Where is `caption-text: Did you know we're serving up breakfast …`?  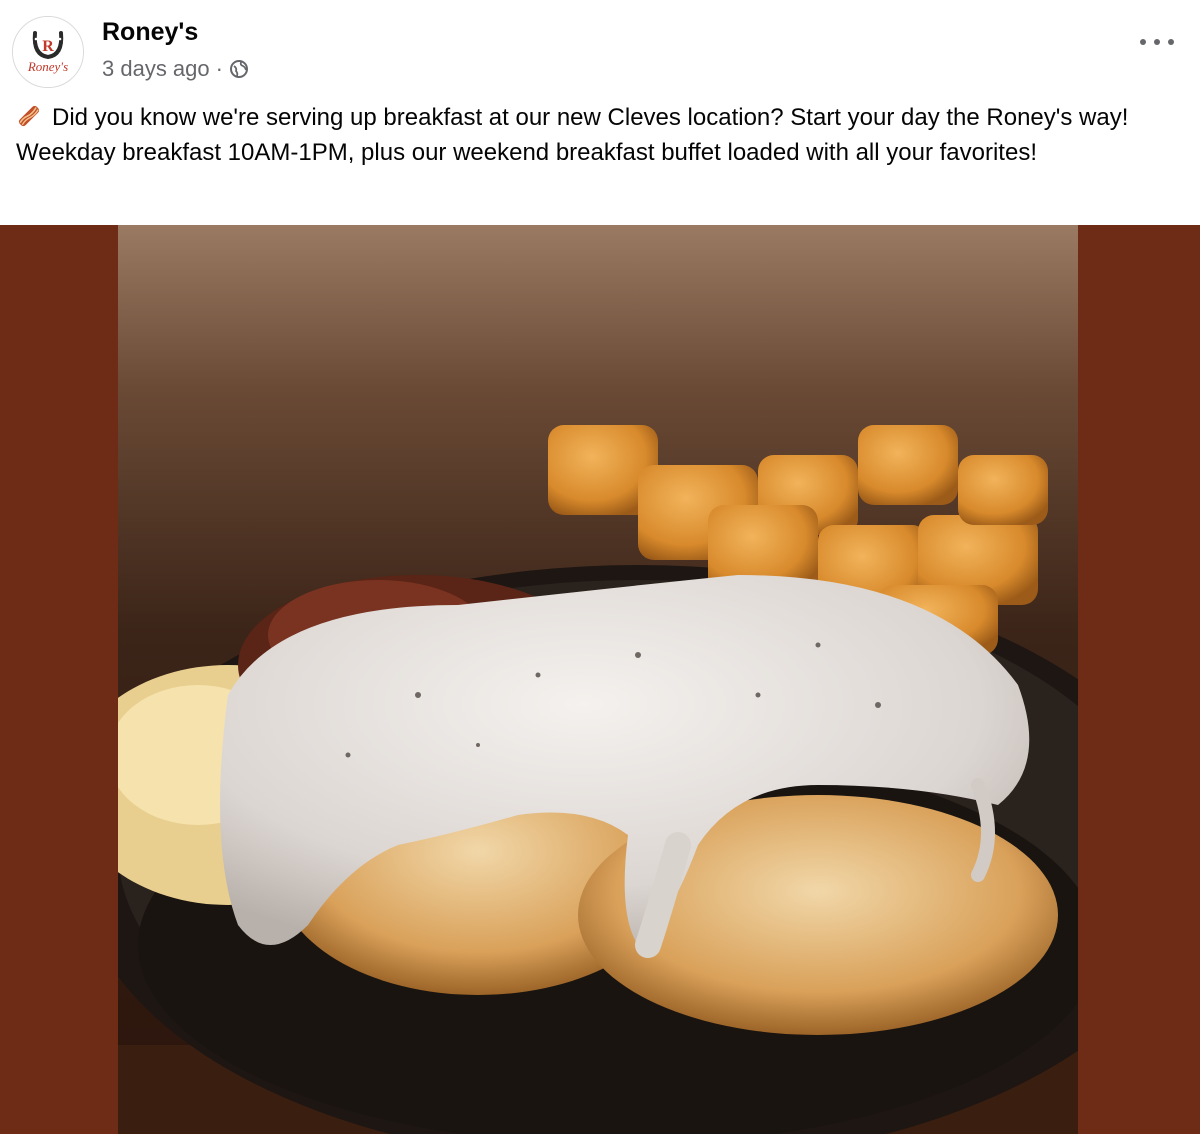 caption-text: Did you know we're serving up breakfast … is located at coordinates (572, 135).